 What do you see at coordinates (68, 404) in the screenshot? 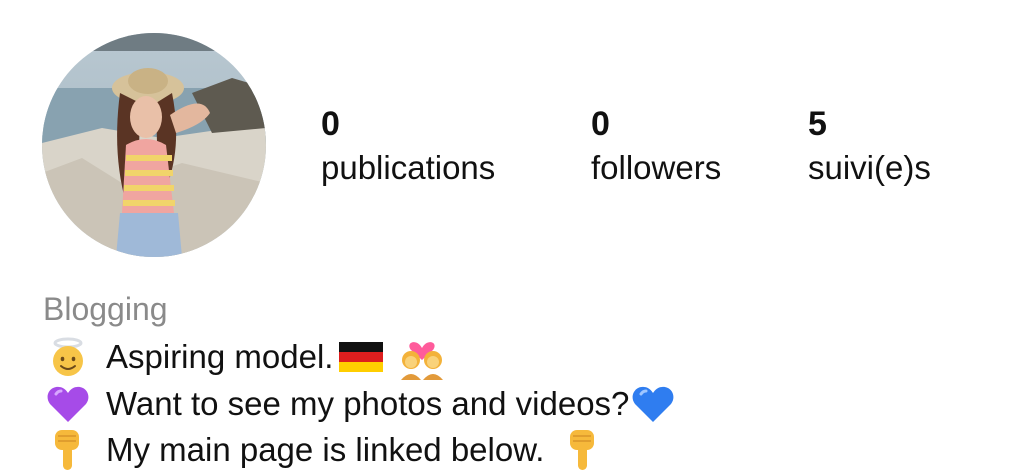
I see `purple-heart-emoji-icon` at bounding box center [68, 404].